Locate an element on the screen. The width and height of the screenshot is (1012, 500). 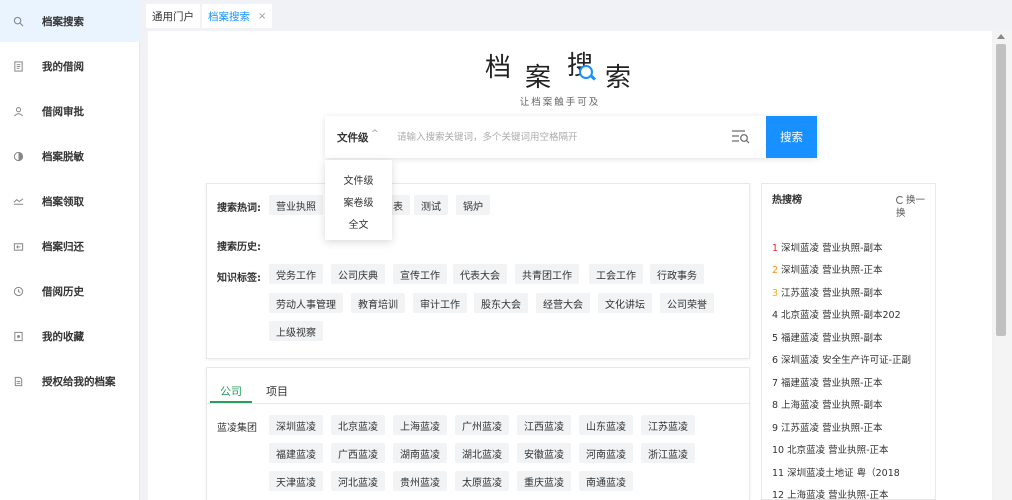
search-input is located at coordinates (557, 137).